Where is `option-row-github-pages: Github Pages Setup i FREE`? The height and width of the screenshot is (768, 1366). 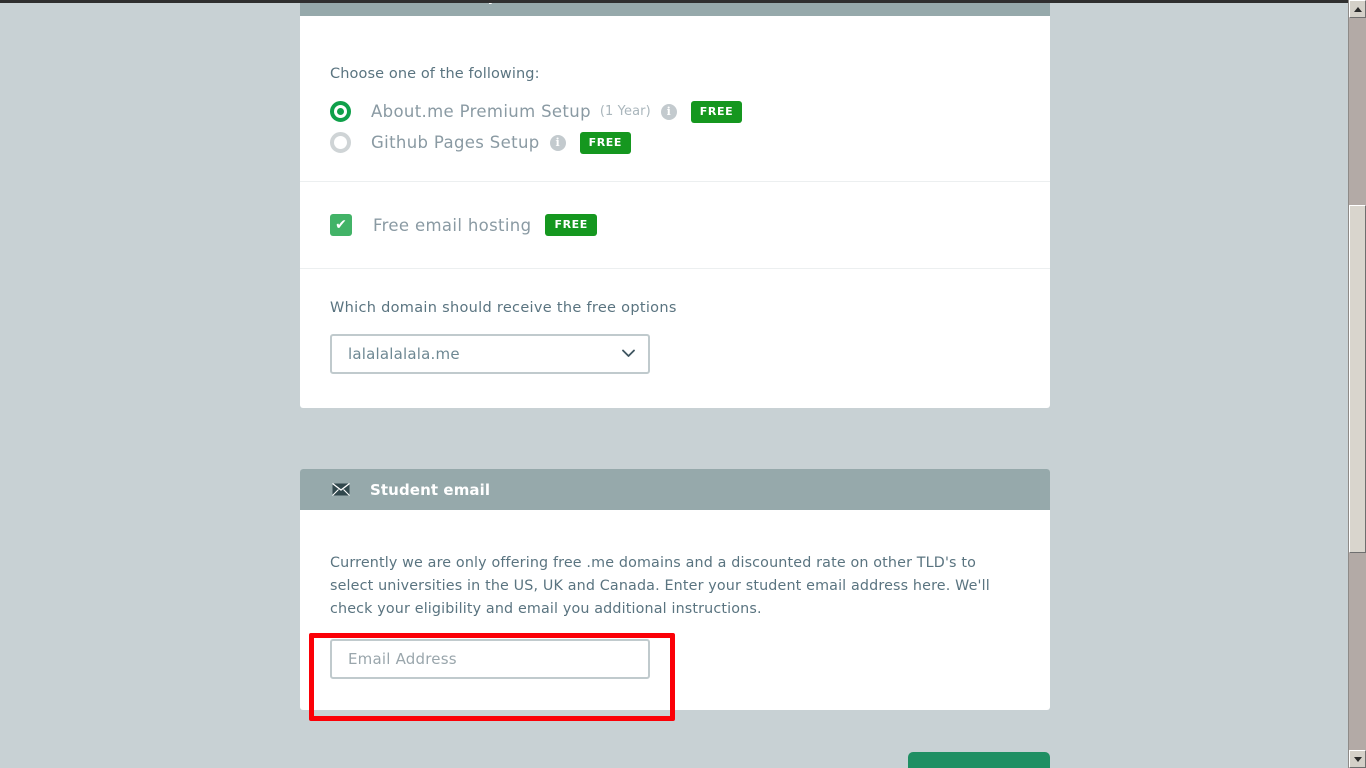 option-row-github-pages: Github Pages Setup i FREE is located at coordinates (675, 142).